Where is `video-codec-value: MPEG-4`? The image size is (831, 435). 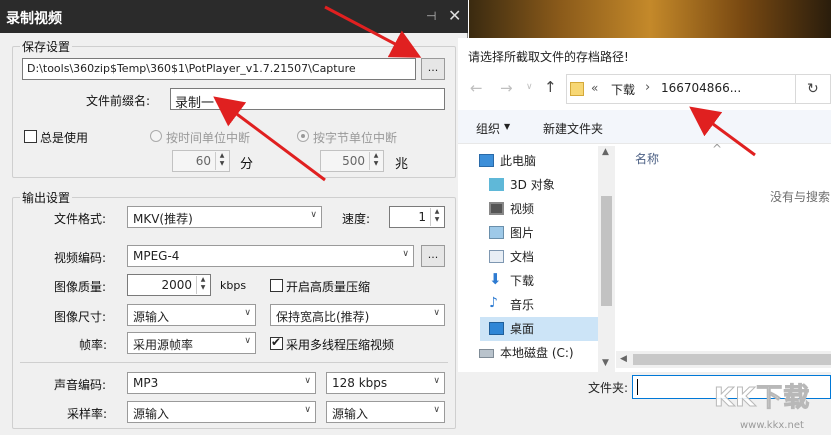
video-codec-value: MPEG-4 is located at coordinates (156, 256).